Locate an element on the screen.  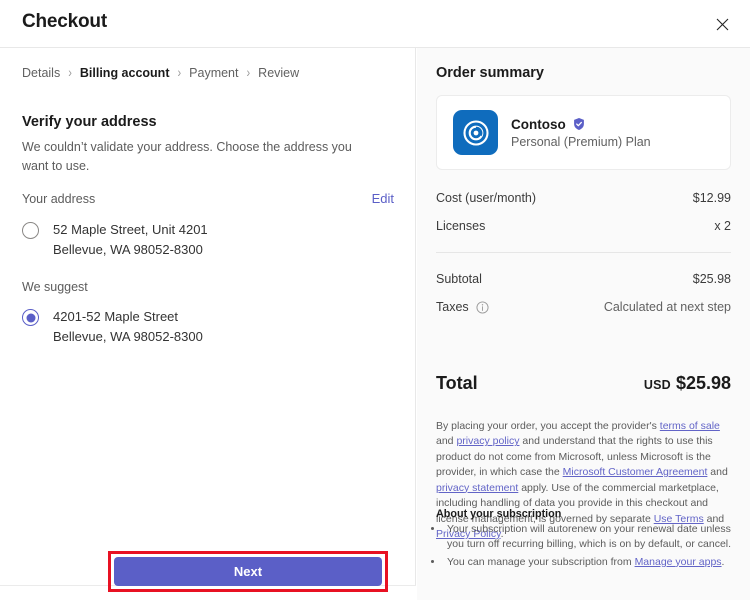
breadcrumb-item-billing-account: Billing account is located at coordinates (125, 73).